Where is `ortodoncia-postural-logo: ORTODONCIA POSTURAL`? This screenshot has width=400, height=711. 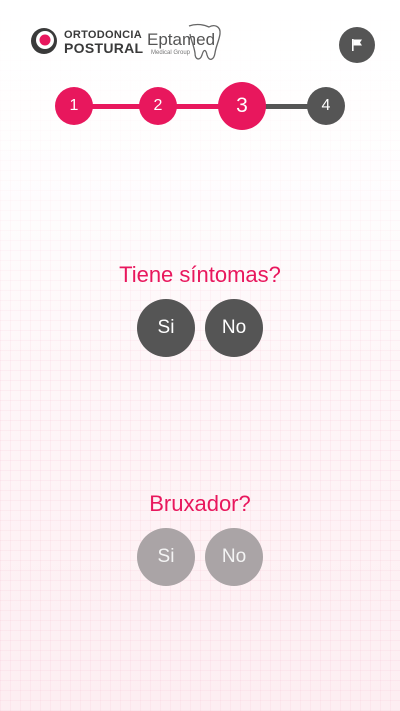 ortodoncia-postural-logo: ORTODONCIA POSTURAL is located at coordinates (86, 41).